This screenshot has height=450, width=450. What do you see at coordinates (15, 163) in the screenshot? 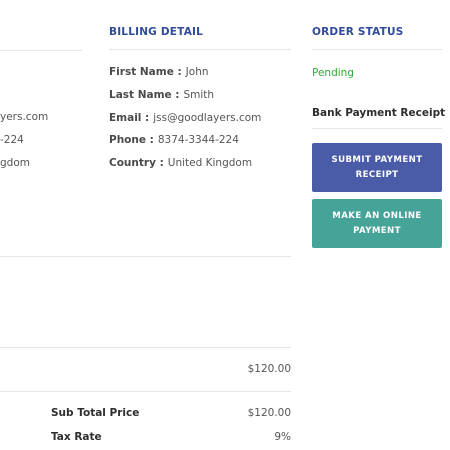
I see `customer-country-fragment: gdom` at bounding box center [15, 163].